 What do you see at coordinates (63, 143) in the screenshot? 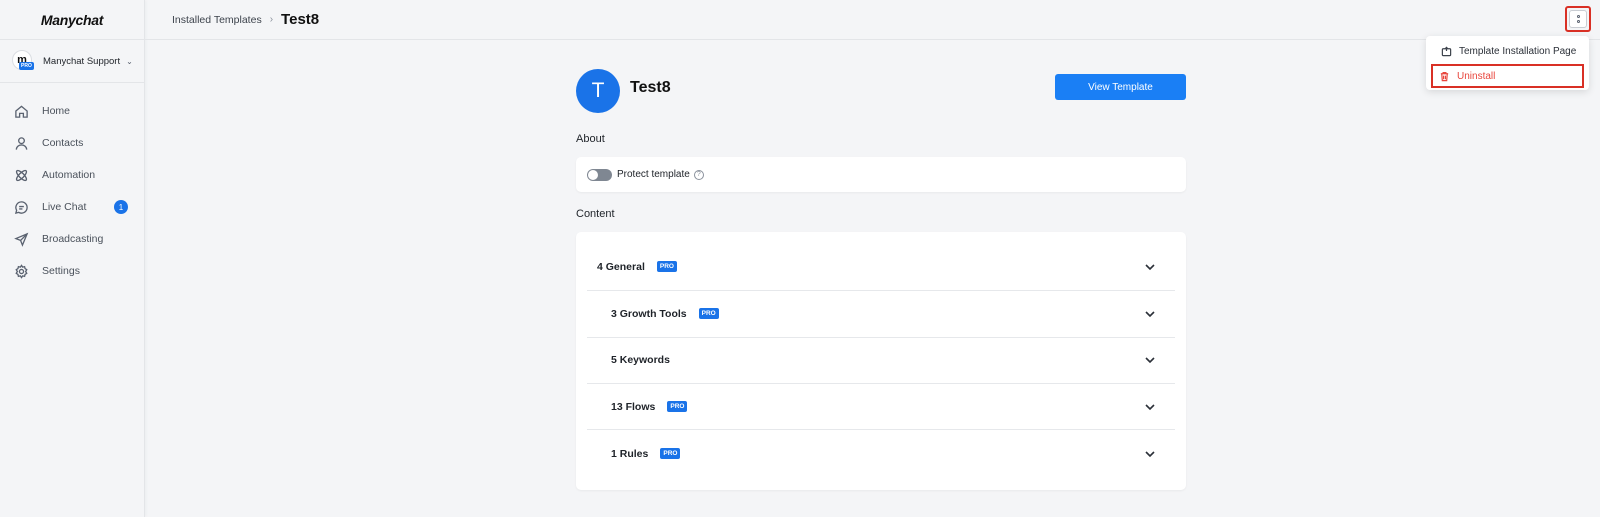
I see `sidebar-item-label: Contacts` at bounding box center [63, 143].